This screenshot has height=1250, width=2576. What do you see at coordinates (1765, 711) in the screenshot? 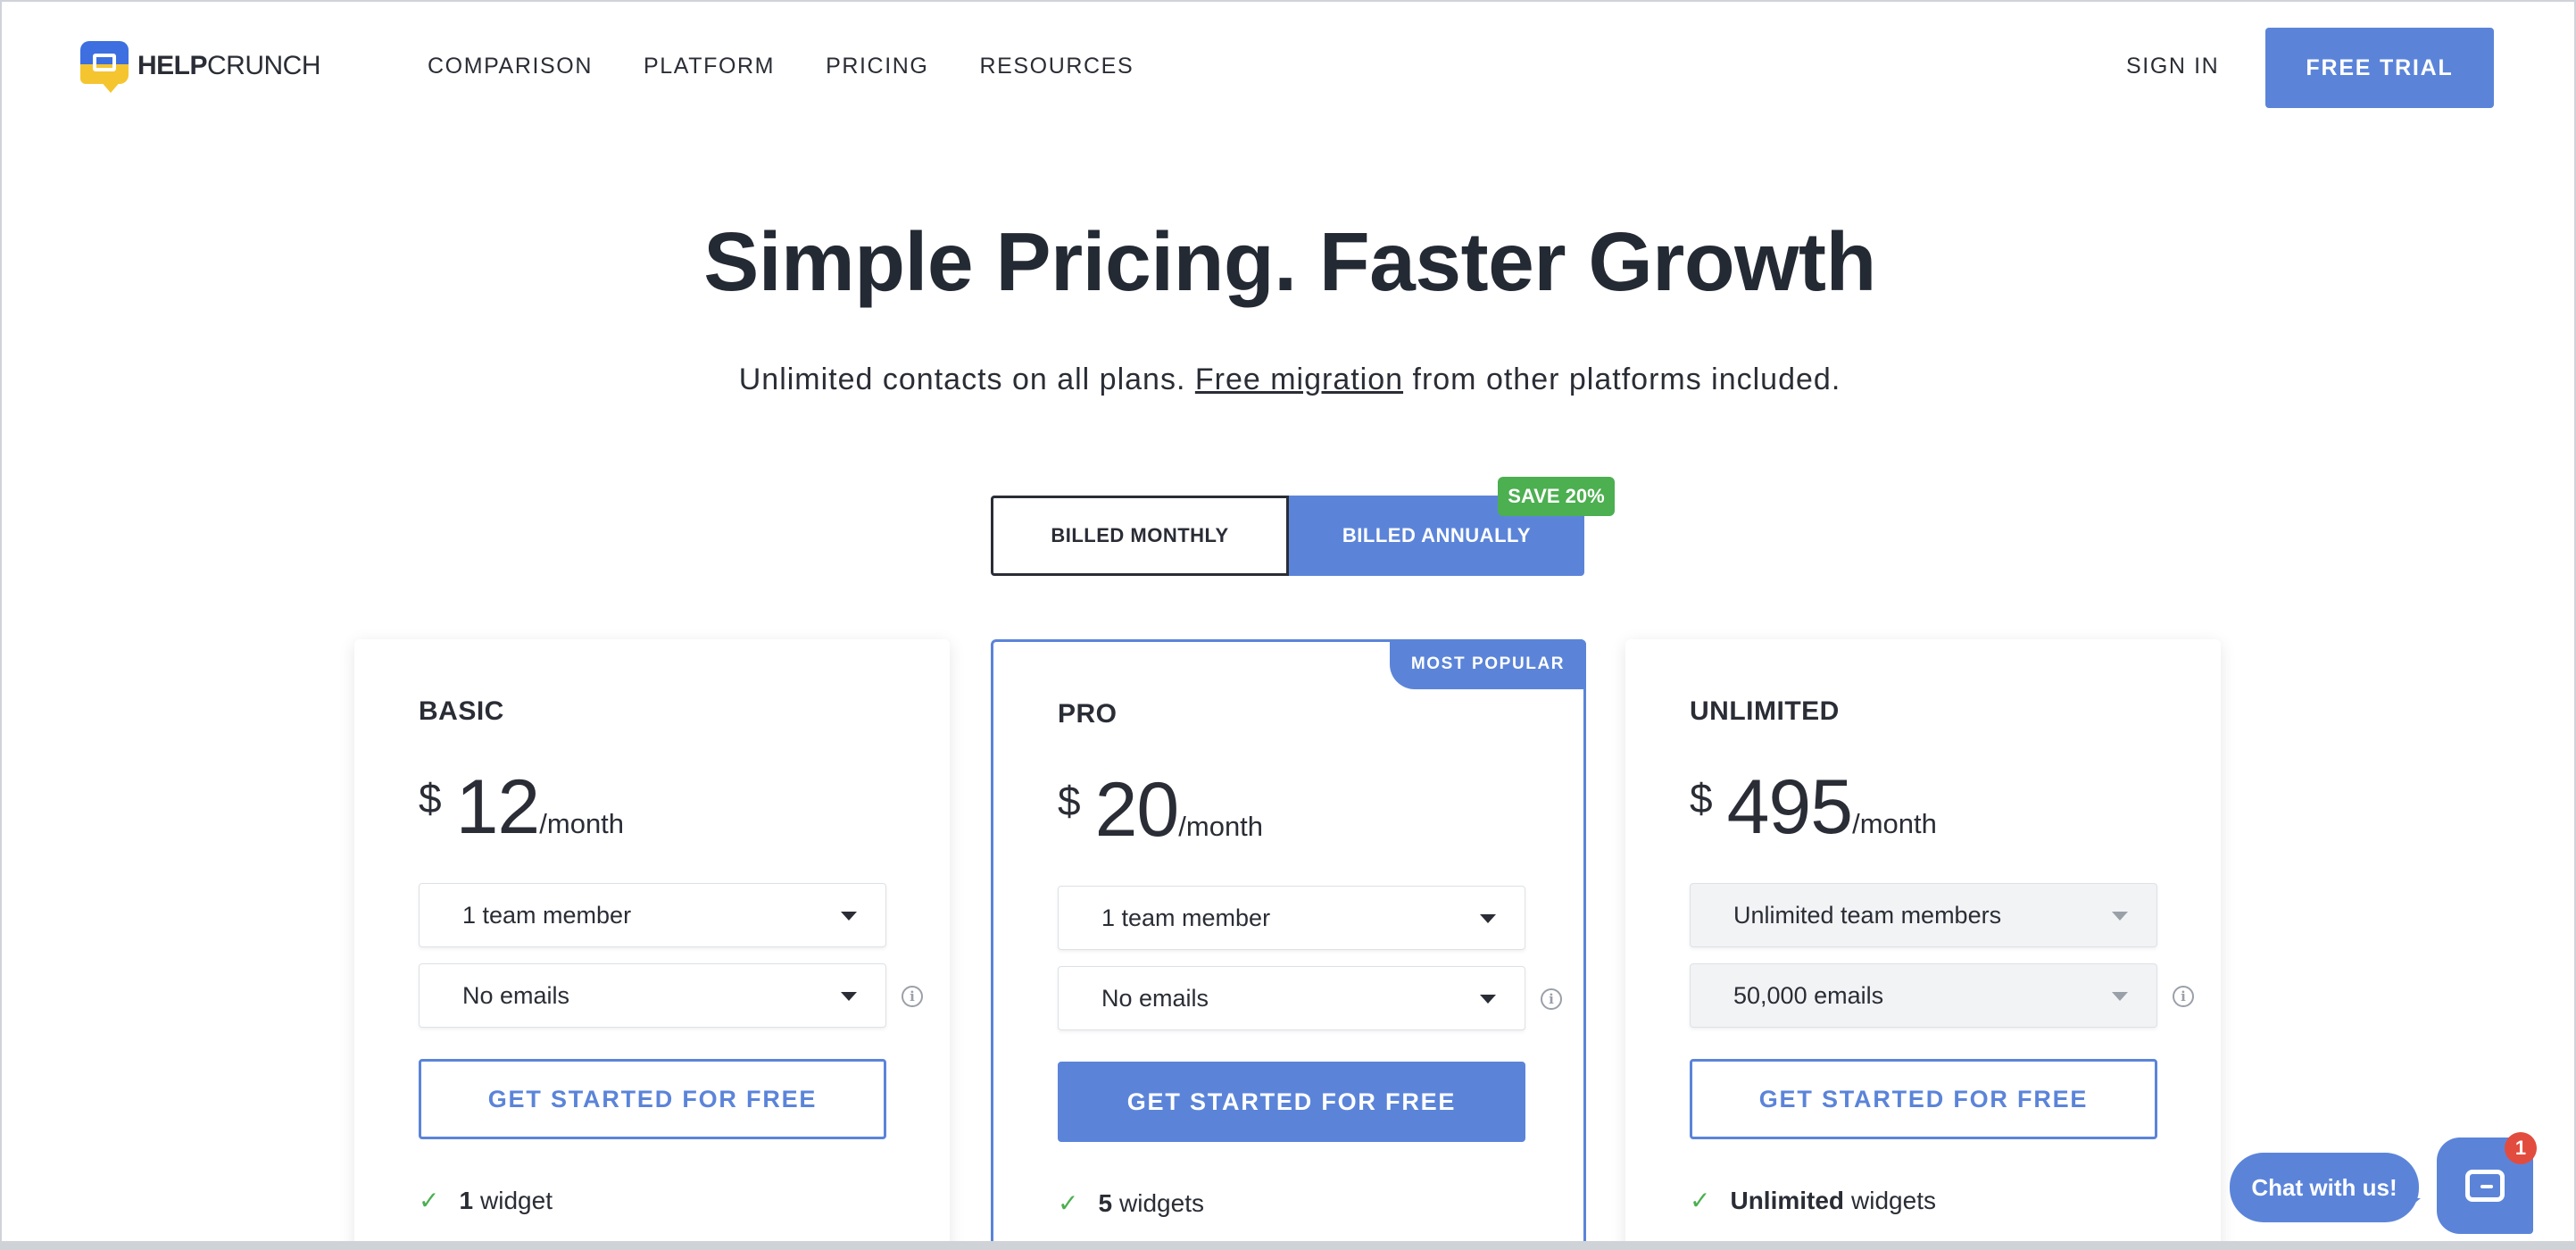
I see `plan-name: UNLIMITED` at bounding box center [1765, 711].